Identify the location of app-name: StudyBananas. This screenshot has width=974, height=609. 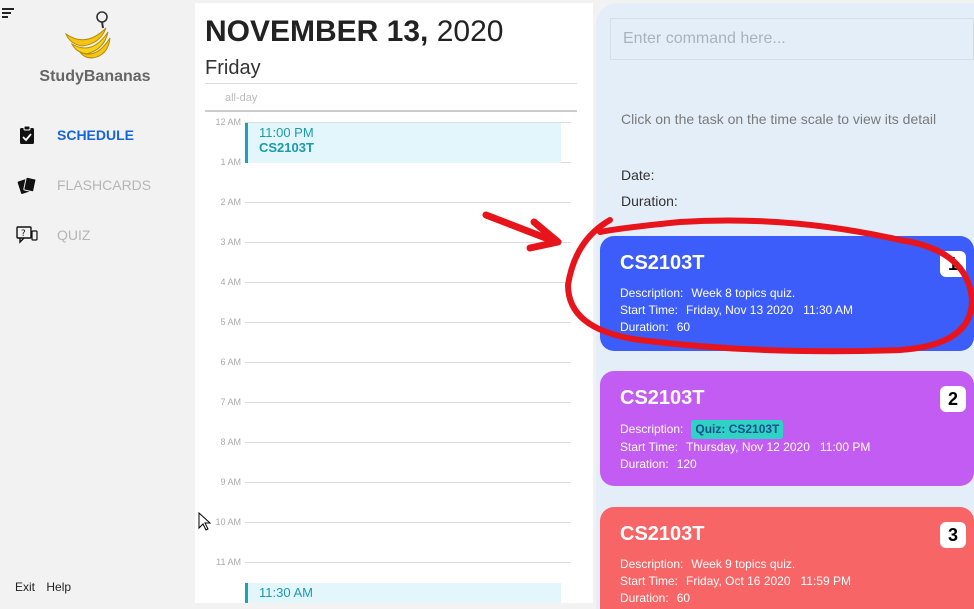
(95, 76).